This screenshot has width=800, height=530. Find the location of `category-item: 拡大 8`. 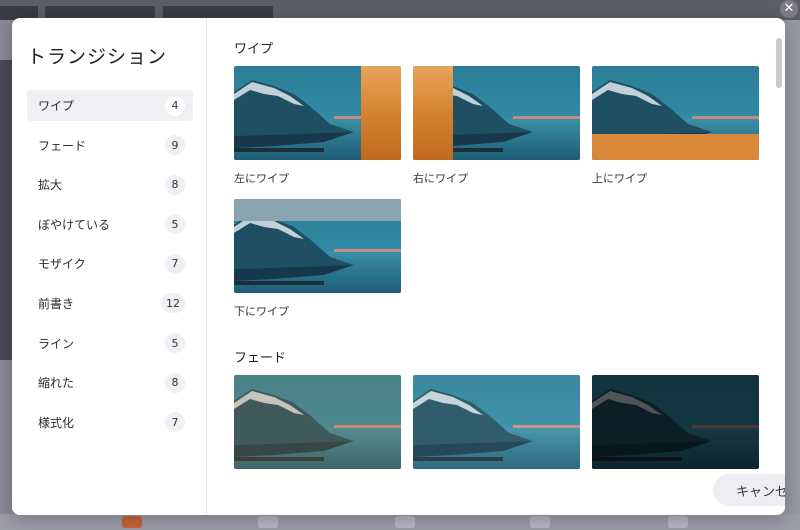

category-item: 拡大 8 is located at coordinates (110, 184).